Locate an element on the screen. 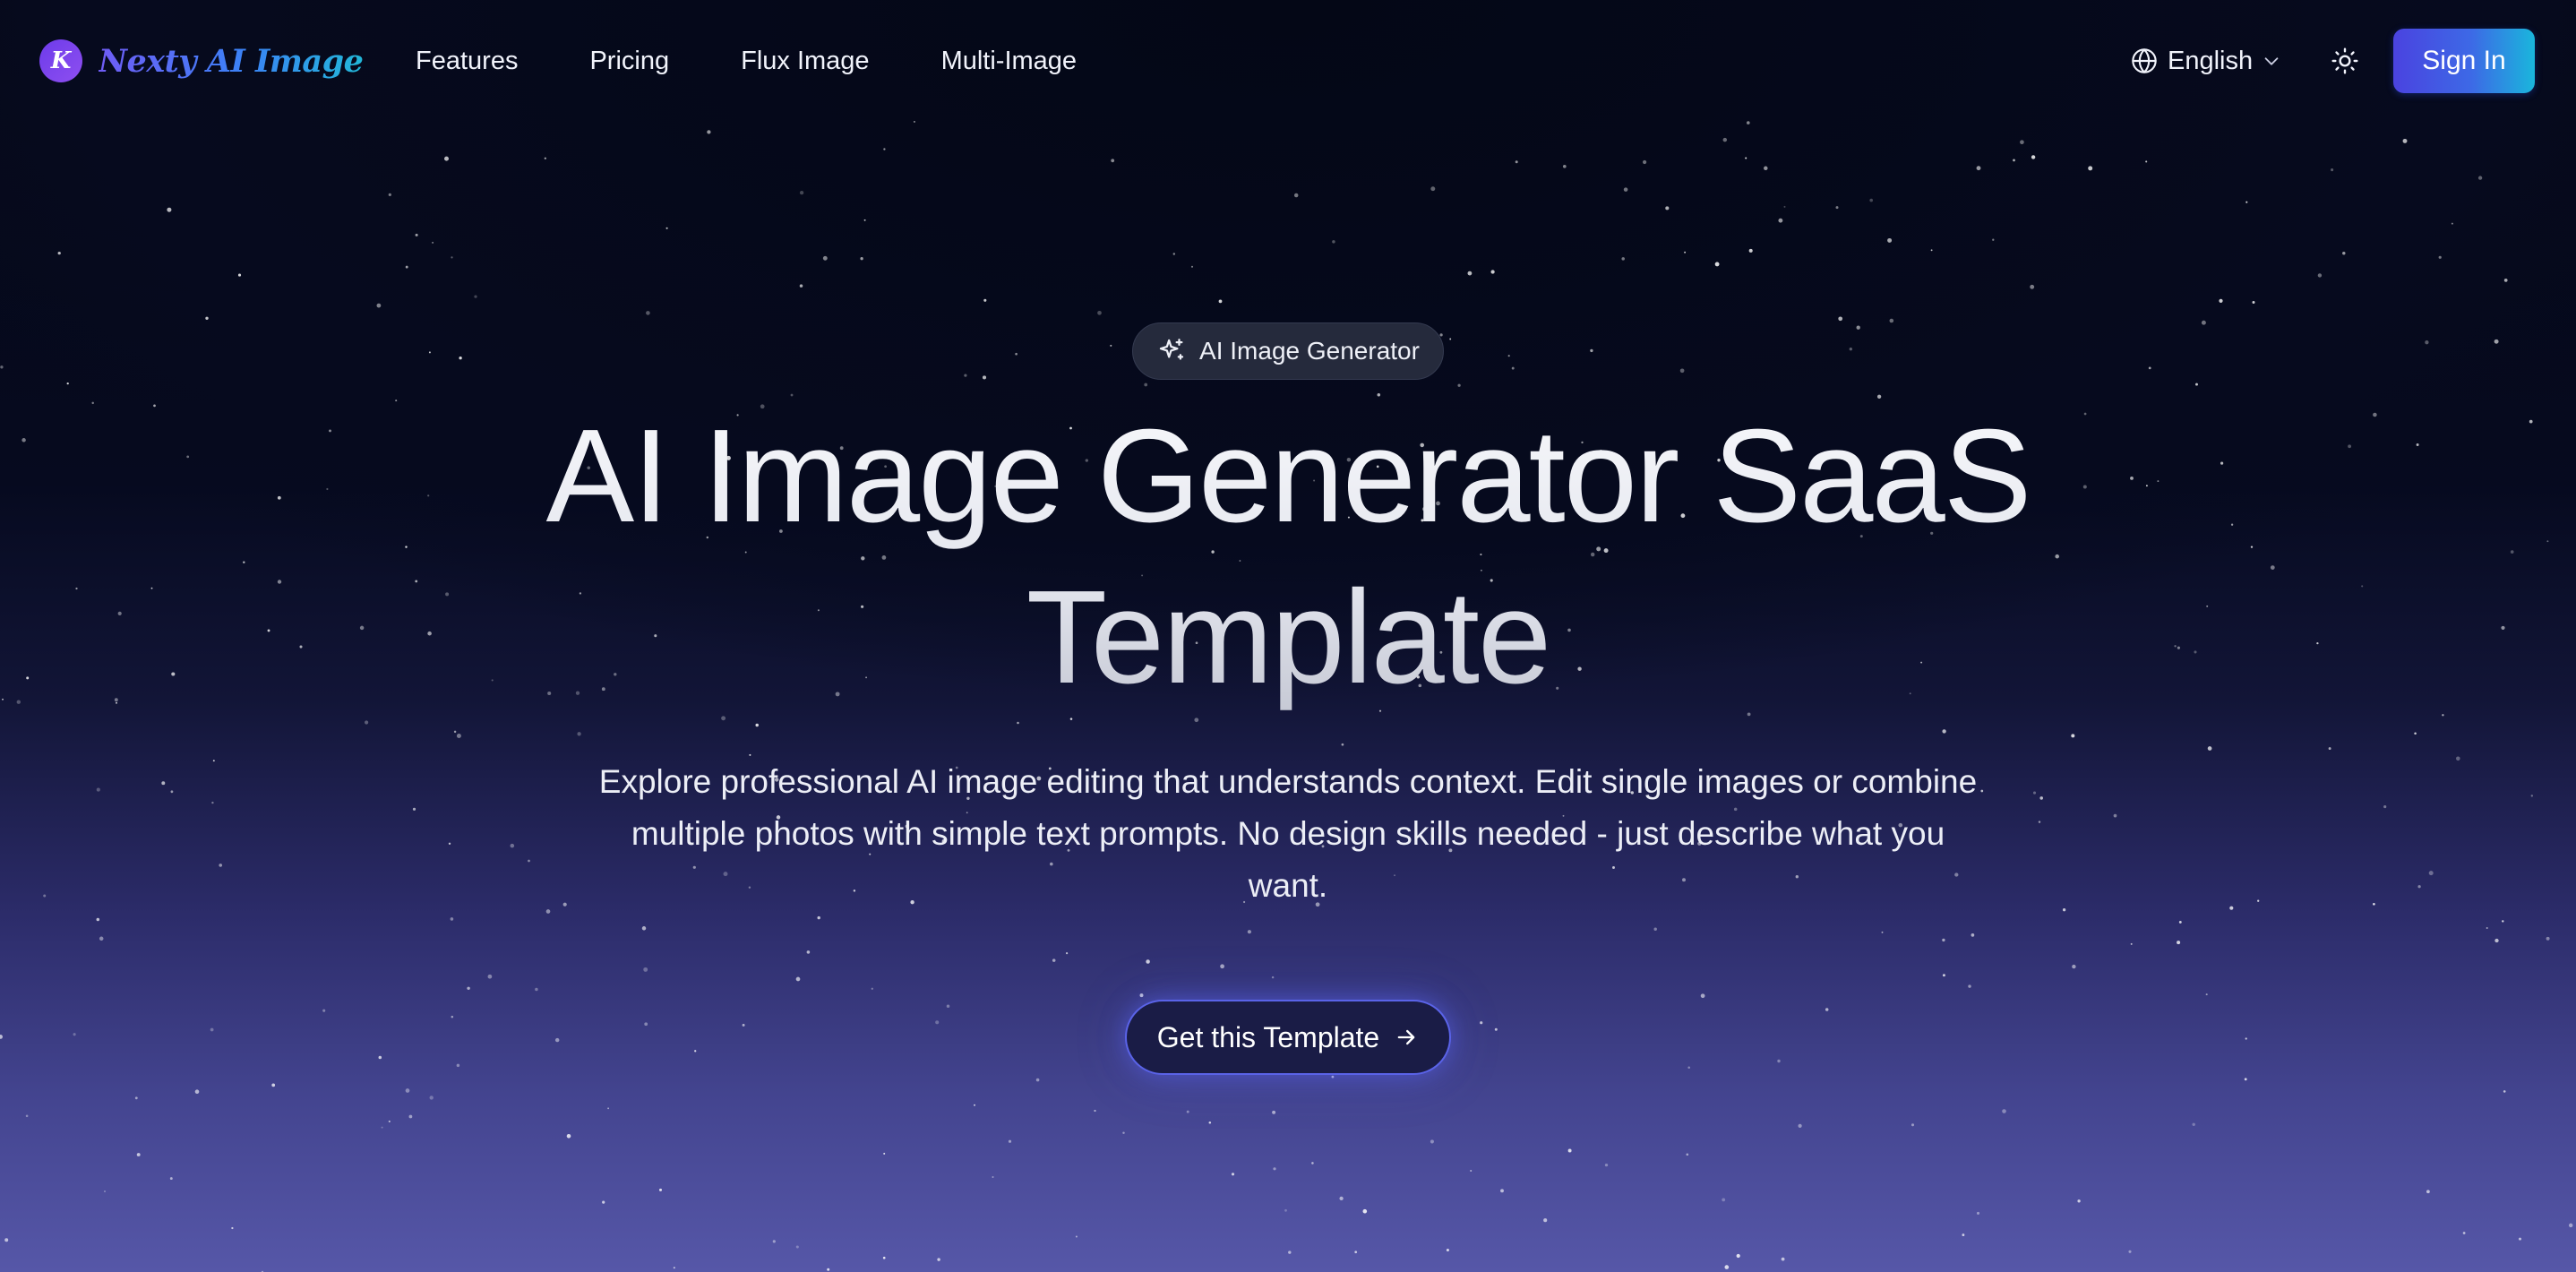 The width and height of the screenshot is (2576, 1272). nav-link-pricing: Pricing is located at coordinates (629, 62).